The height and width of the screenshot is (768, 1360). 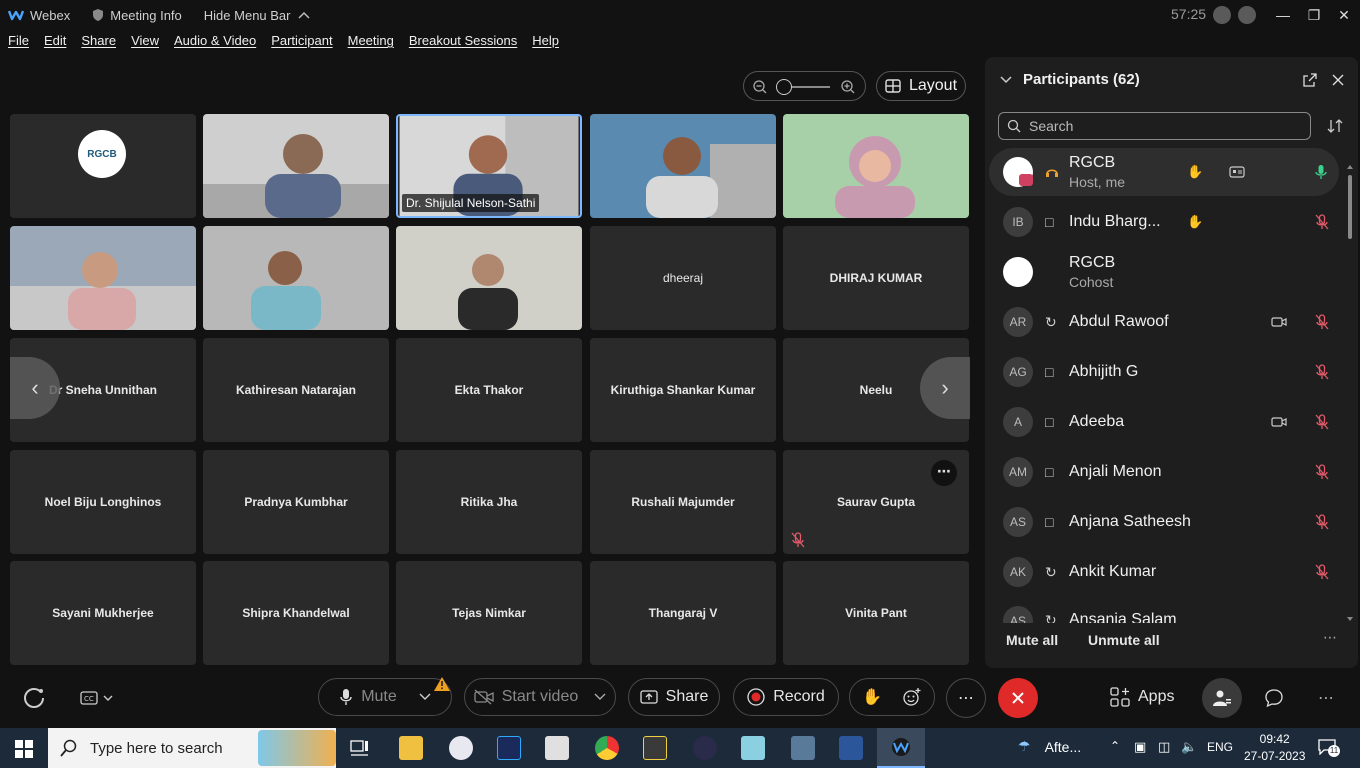 I want to click on acrobat-icon, so click(x=557, y=748).